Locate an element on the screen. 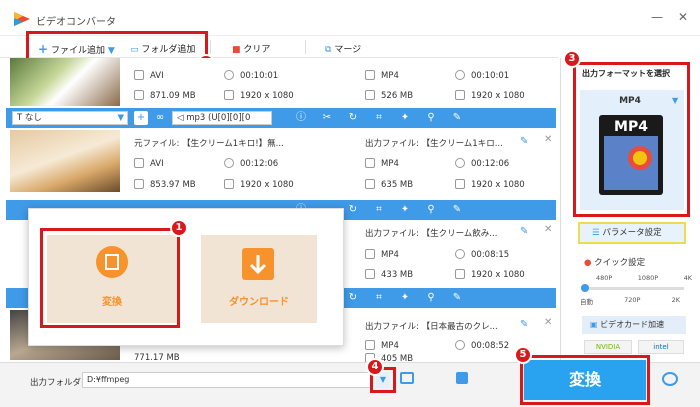  src-resolution: 1920 x 1080 is located at coordinates (259, 95).